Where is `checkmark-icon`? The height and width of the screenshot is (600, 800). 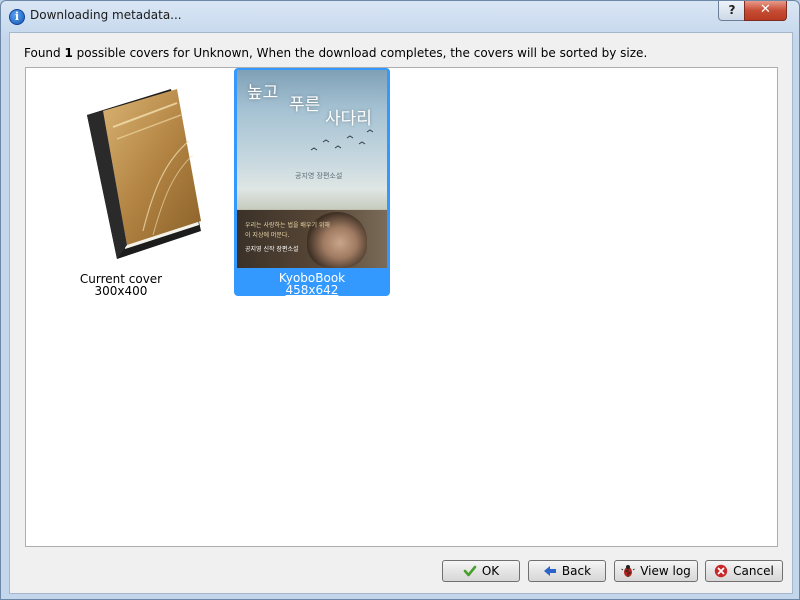 checkmark-icon is located at coordinates (470, 571).